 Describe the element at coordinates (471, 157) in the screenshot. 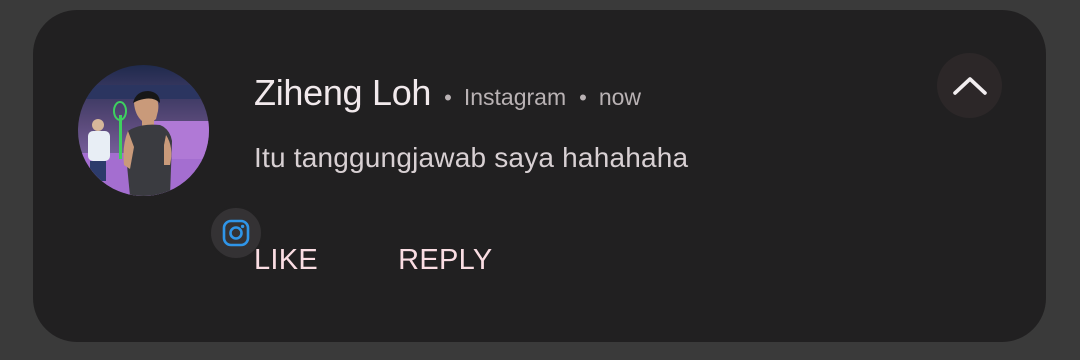

I see `message-text: Itu tanggungjawab saya hahahaha` at that location.